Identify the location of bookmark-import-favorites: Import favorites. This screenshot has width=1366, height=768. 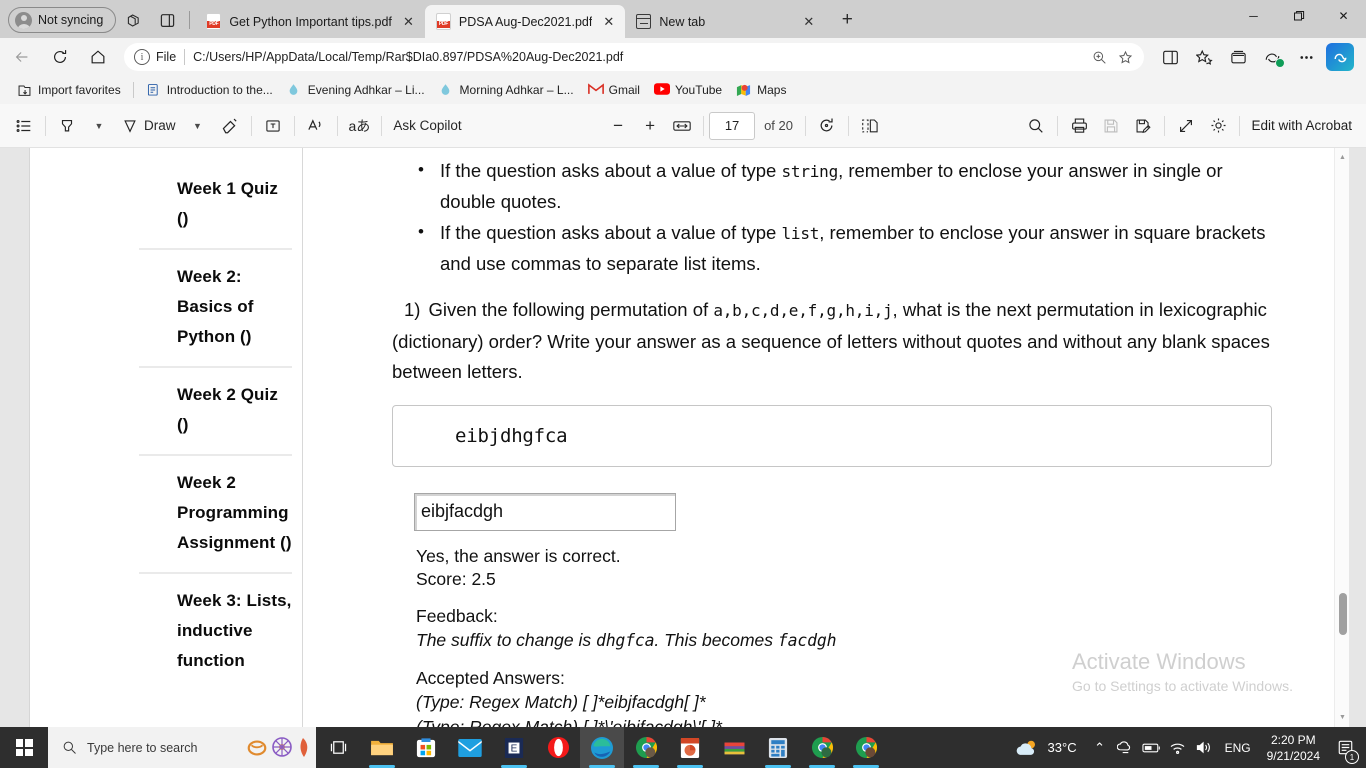
(69, 90).